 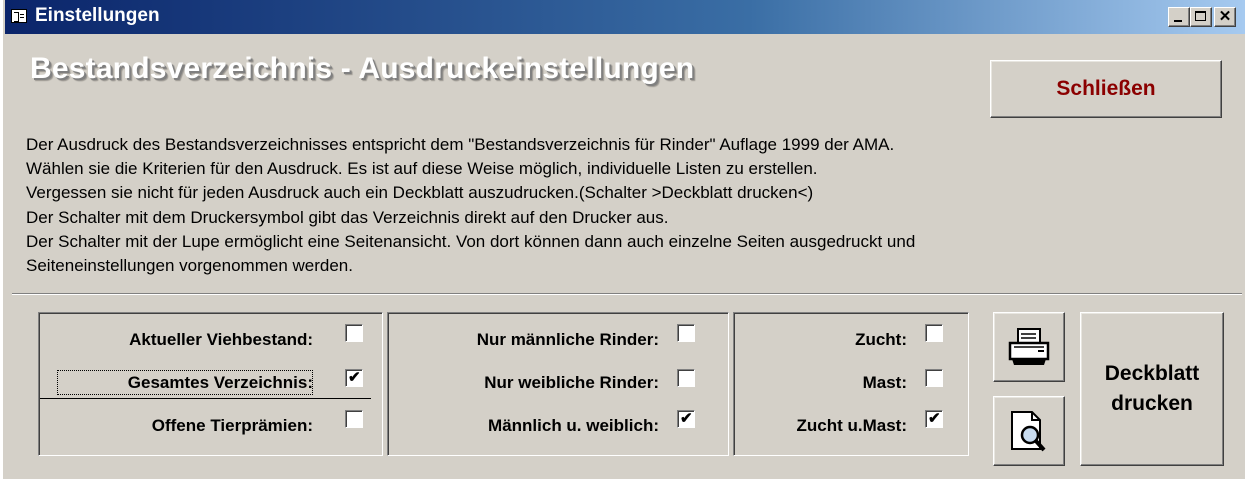 I want to click on option-label-zucht-mast: Zucht u.Mast:, so click(x=852, y=425).